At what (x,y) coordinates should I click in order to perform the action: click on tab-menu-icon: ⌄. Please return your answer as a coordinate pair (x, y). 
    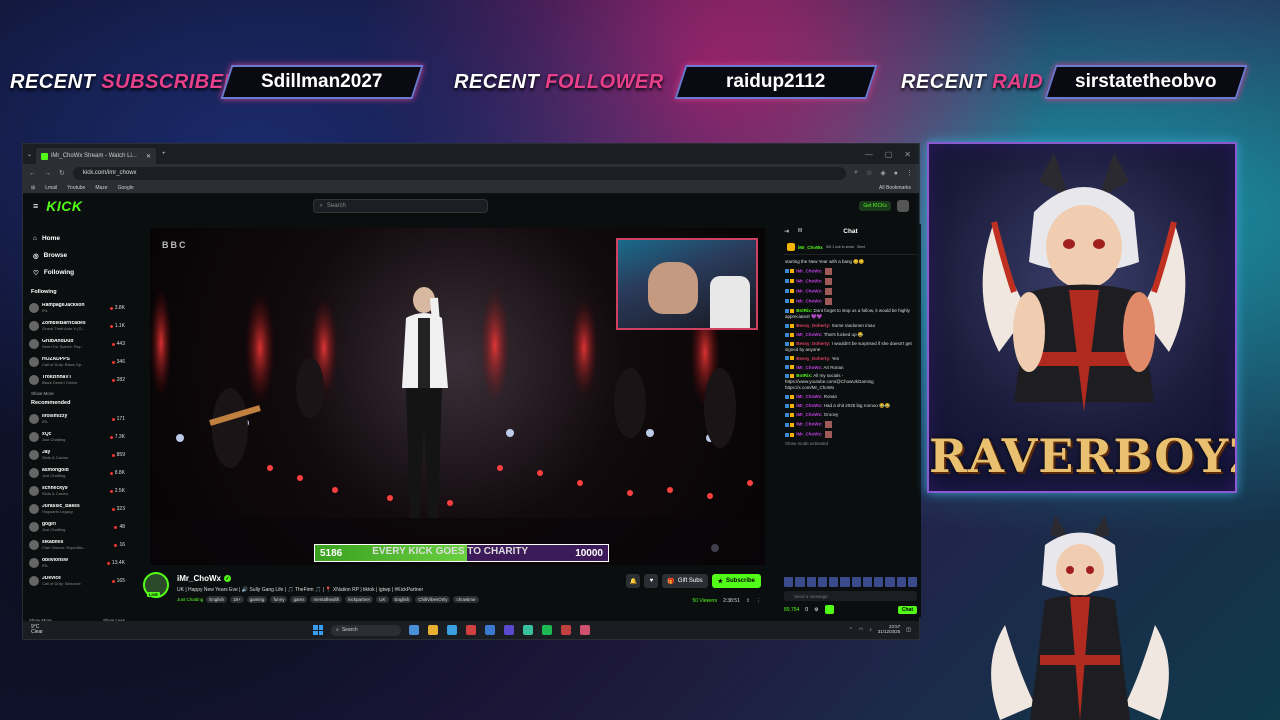
    Looking at the image, I should click on (29, 154).